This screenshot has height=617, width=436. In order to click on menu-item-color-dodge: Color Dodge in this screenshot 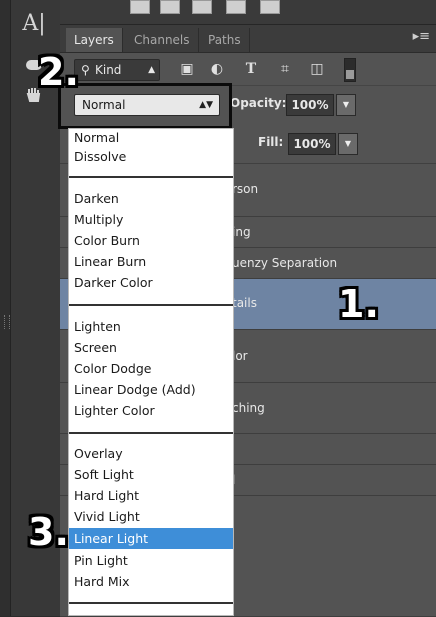, I will do `click(151, 368)`.